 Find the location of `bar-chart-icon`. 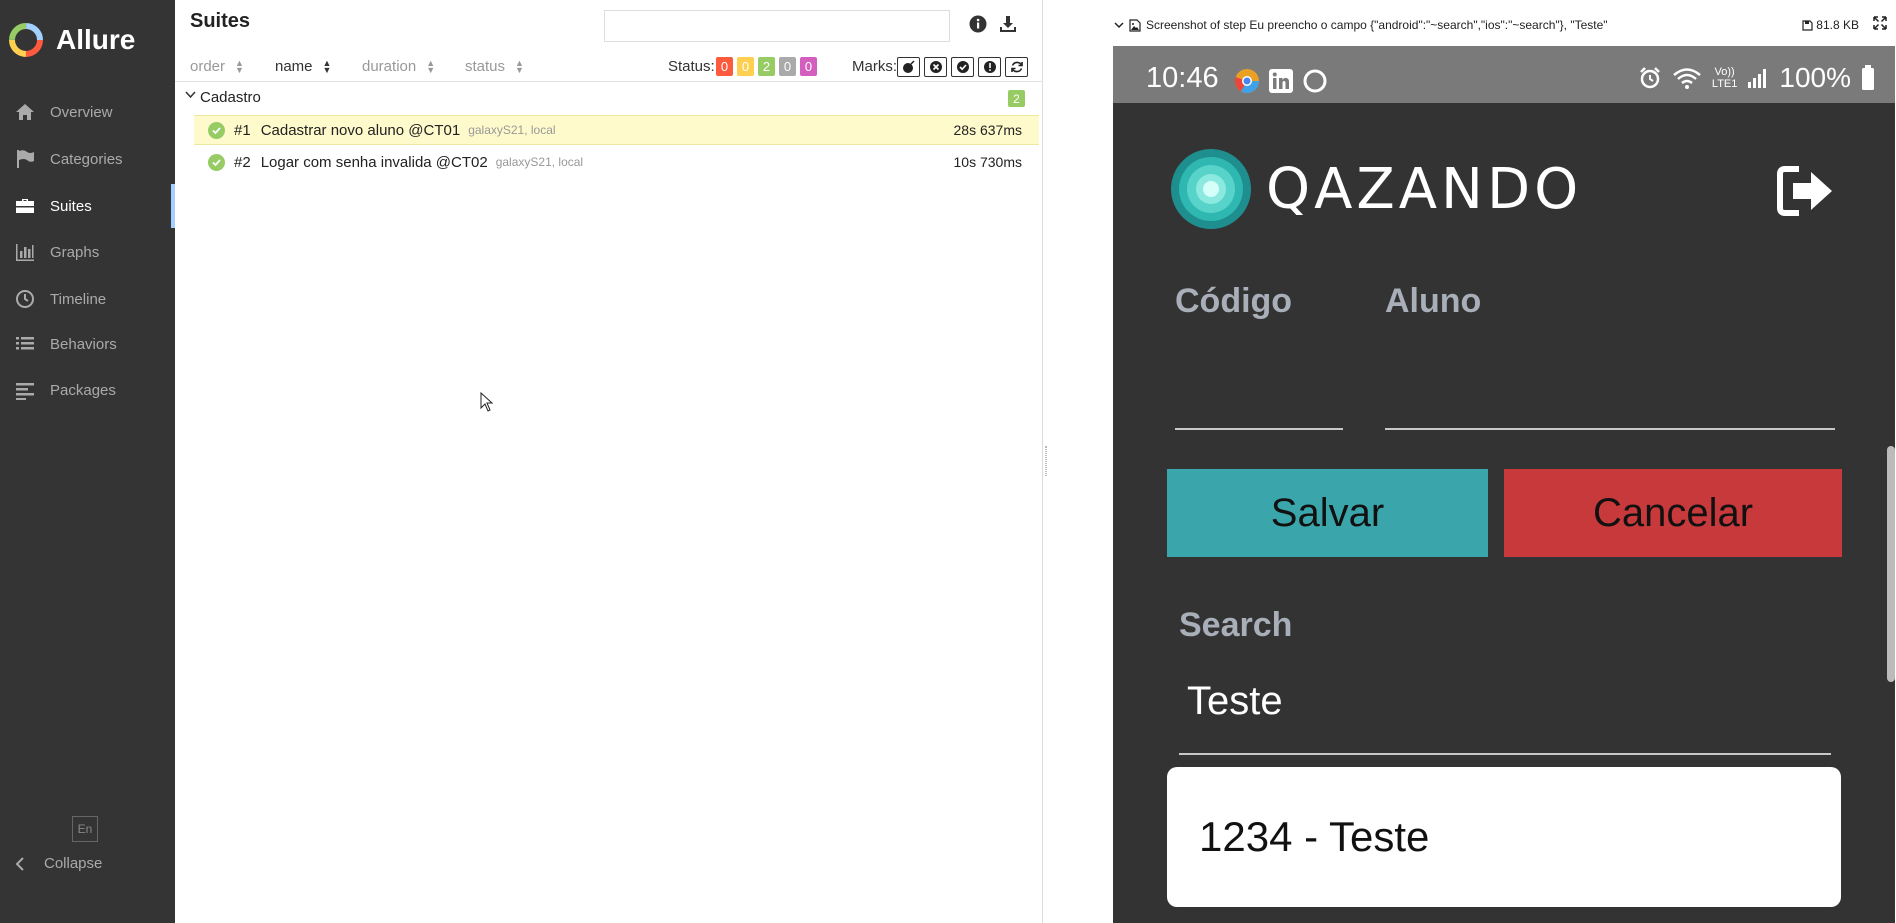

bar-chart-icon is located at coordinates (25, 252).